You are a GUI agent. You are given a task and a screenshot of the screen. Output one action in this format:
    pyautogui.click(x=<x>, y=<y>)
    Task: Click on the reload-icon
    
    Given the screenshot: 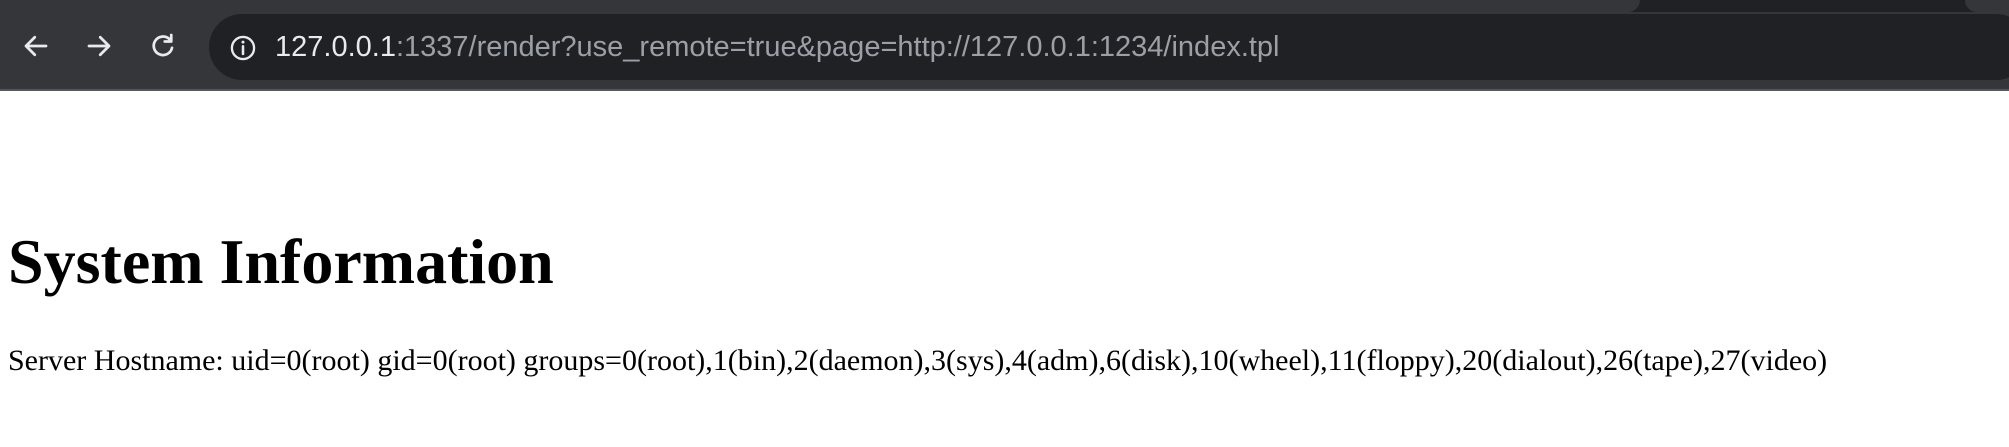 What is the action you would take?
    pyautogui.click(x=163, y=45)
    